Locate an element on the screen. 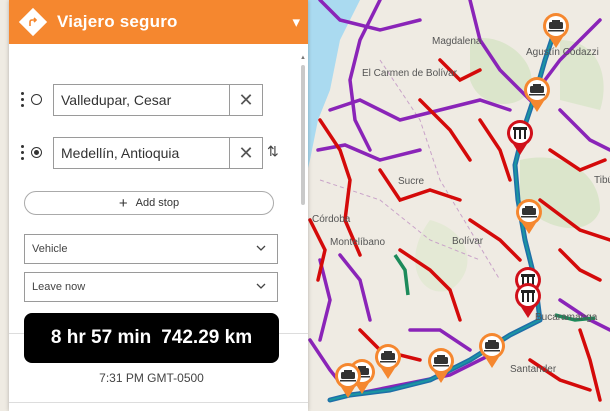 Image resolution: width=610 pixels, height=411 pixels. map-label-sucre: Sucre is located at coordinates (411, 181).